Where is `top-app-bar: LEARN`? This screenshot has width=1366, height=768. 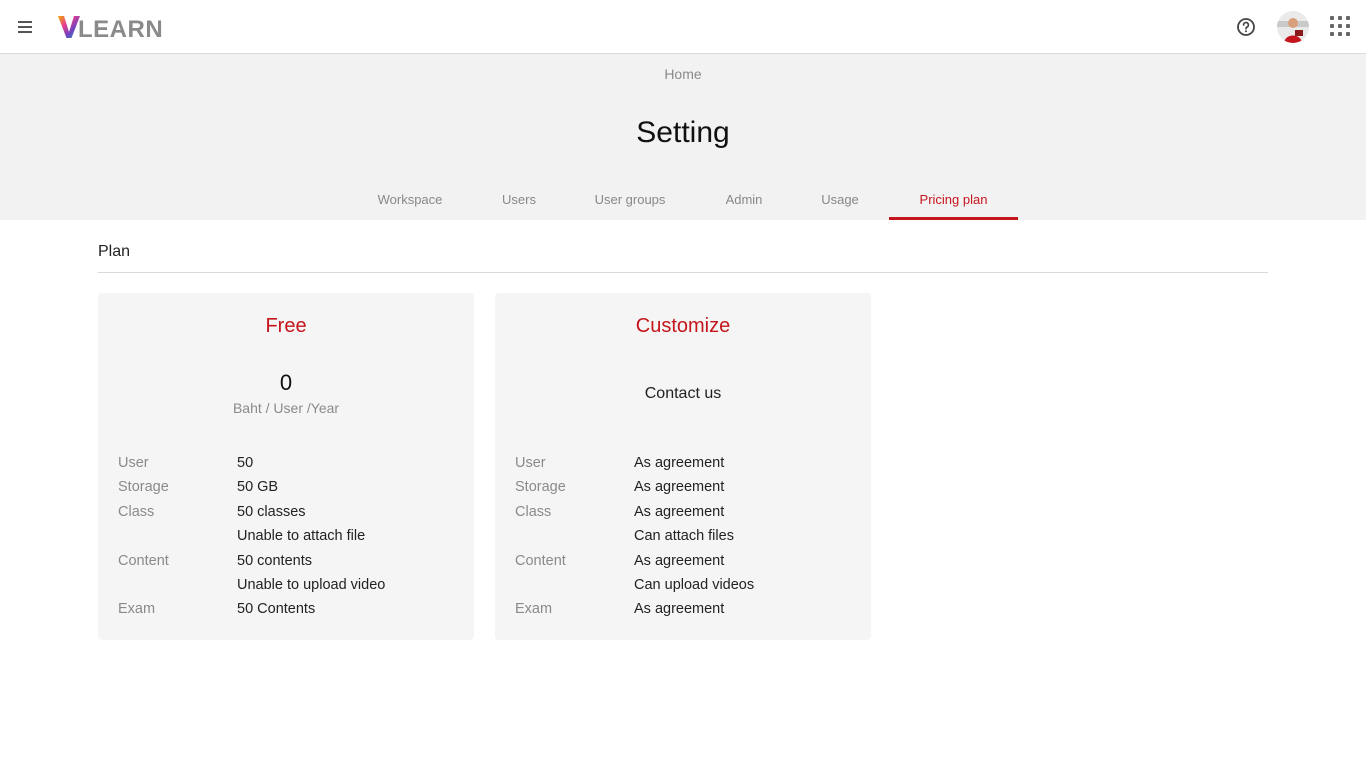
top-app-bar: LEARN is located at coordinates (683, 27).